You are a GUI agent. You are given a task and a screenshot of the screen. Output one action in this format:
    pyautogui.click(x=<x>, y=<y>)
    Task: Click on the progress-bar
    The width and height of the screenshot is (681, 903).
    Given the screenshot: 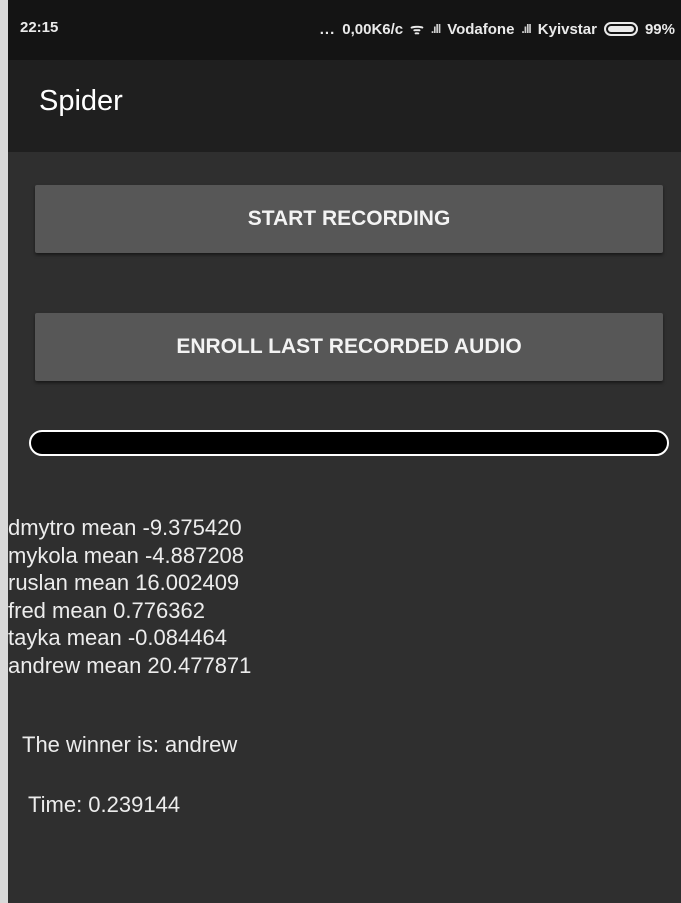 What is the action you would take?
    pyautogui.click(x=349, y=443)
    